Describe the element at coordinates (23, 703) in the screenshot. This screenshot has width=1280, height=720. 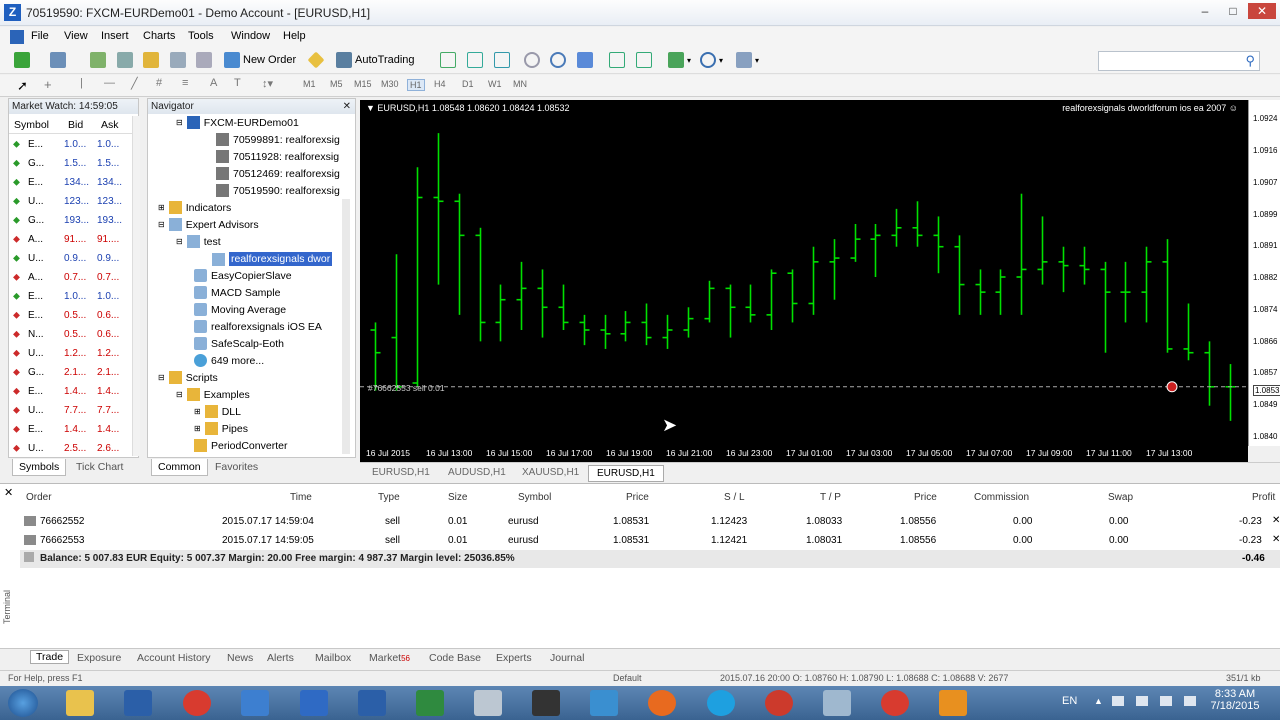
I see `start-button` at that location.